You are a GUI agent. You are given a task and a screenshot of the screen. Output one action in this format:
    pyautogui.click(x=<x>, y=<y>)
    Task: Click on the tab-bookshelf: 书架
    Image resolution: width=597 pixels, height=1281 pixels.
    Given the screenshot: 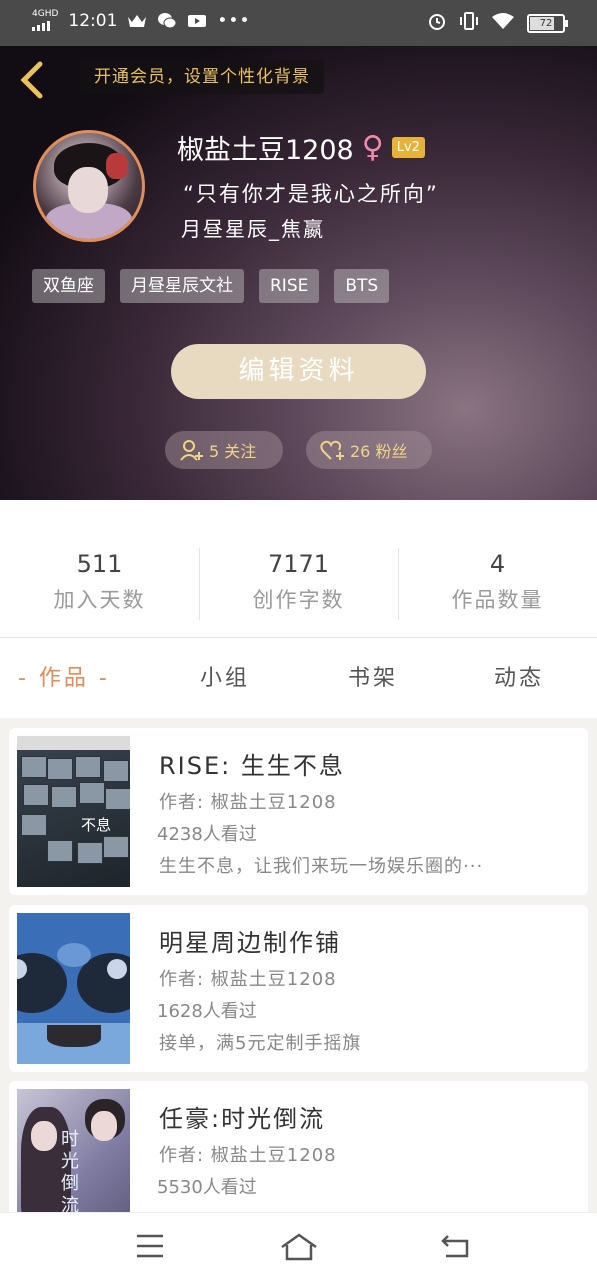 What is the action you would take?
    pyautogui.click(x=373, y=676)
    